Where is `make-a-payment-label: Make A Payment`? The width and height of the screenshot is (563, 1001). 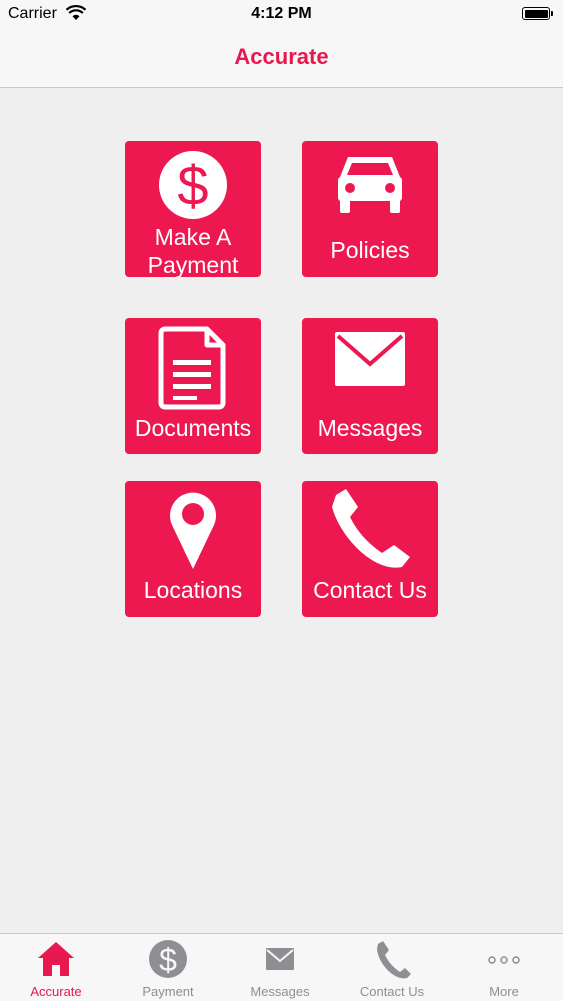
make-a-payment-label: Make A Payment is located at coordinates (193, 250).